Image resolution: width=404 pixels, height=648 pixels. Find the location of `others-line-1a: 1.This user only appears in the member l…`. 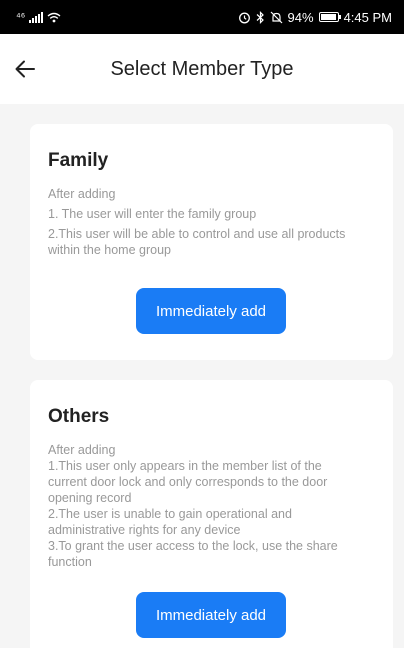

others-line-1a: 1.This user only appears in the member l… is located at coordinates (185, 466).